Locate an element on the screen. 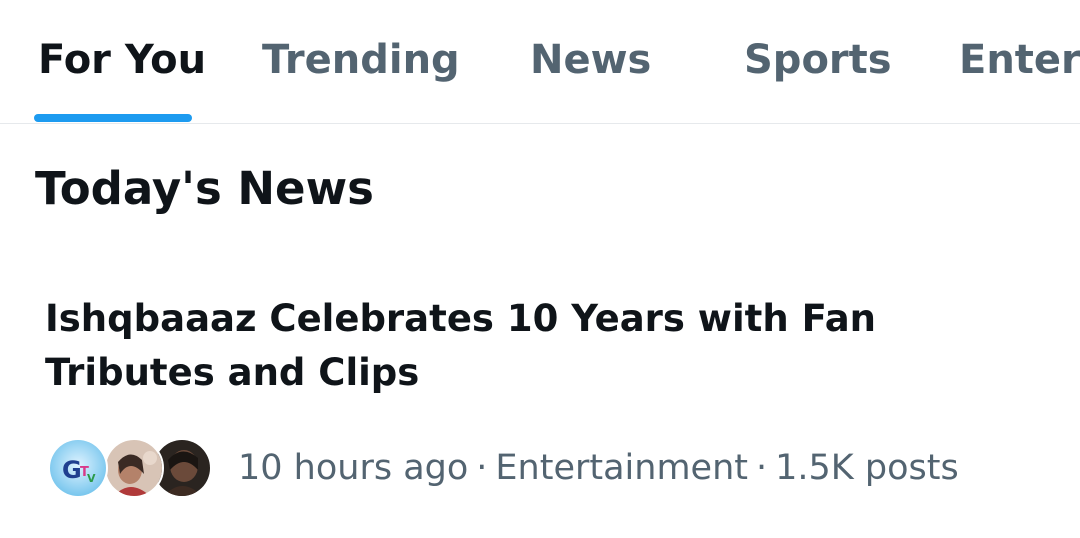 The height and width of the screenshot is (538, 1080). active-tab-indicator is located at coordinates (113, 118).